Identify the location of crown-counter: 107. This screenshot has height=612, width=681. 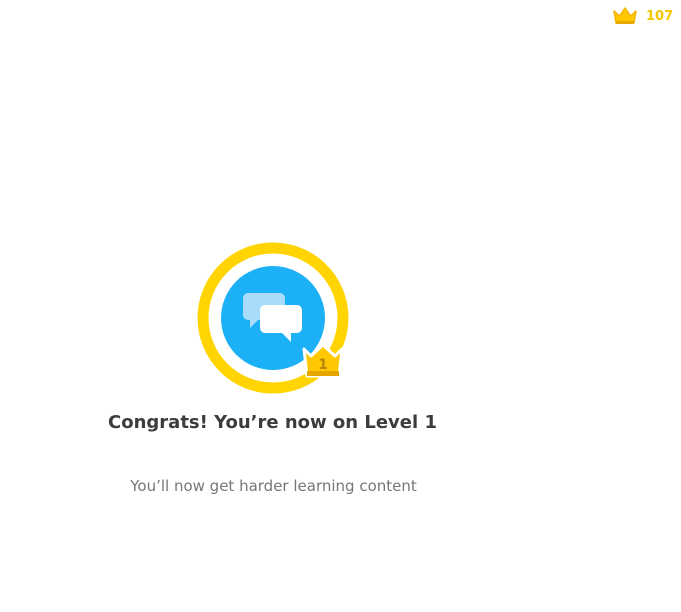
(642, 16).